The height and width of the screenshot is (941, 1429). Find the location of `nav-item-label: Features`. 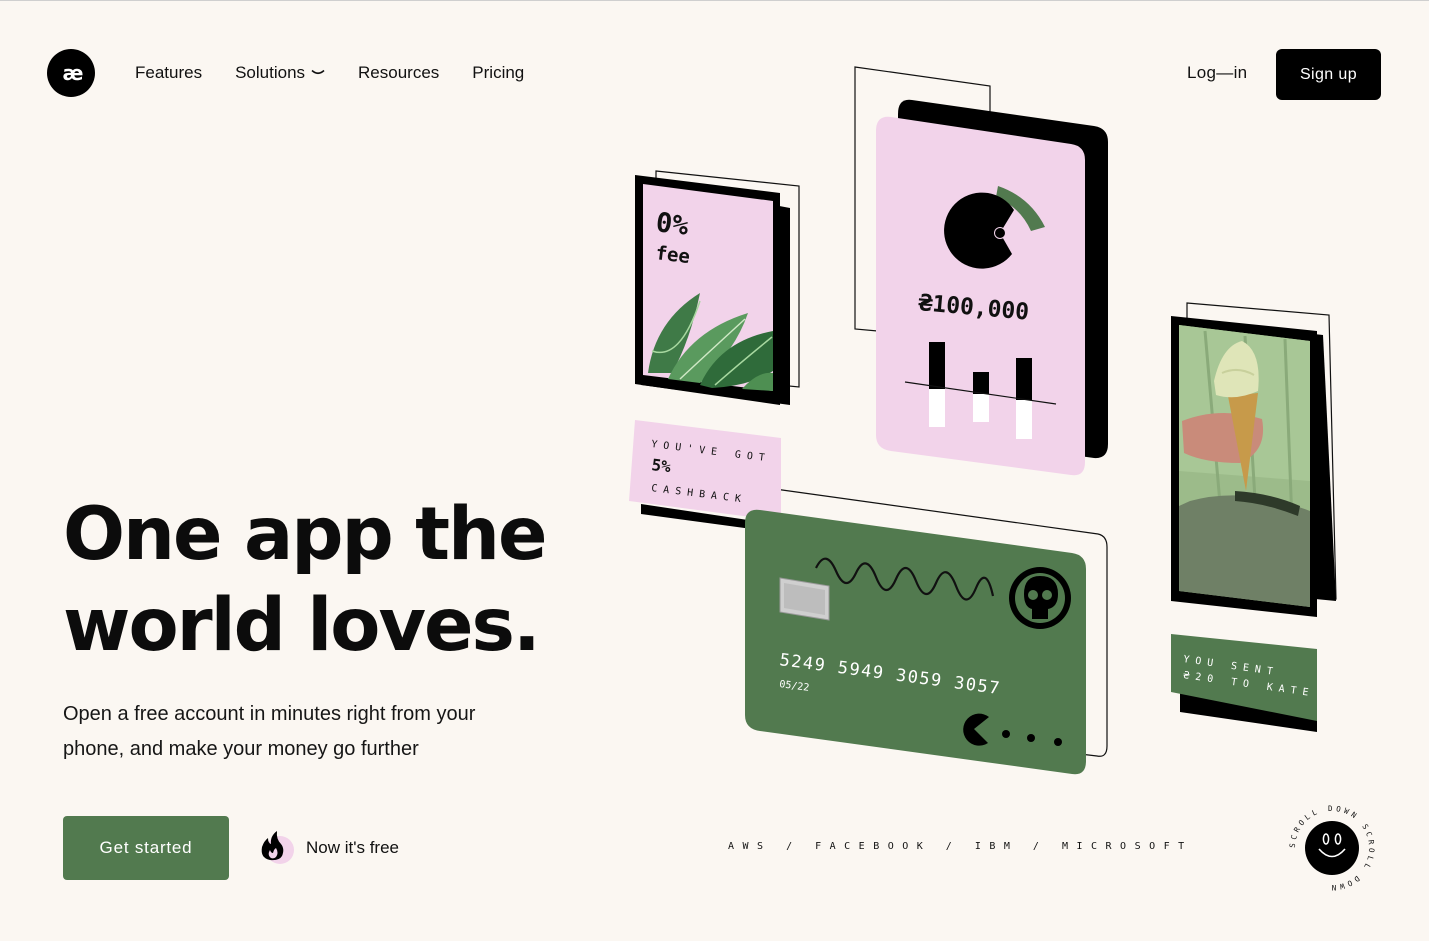

nav-item-label: Features is located at coordinates (169, 72).